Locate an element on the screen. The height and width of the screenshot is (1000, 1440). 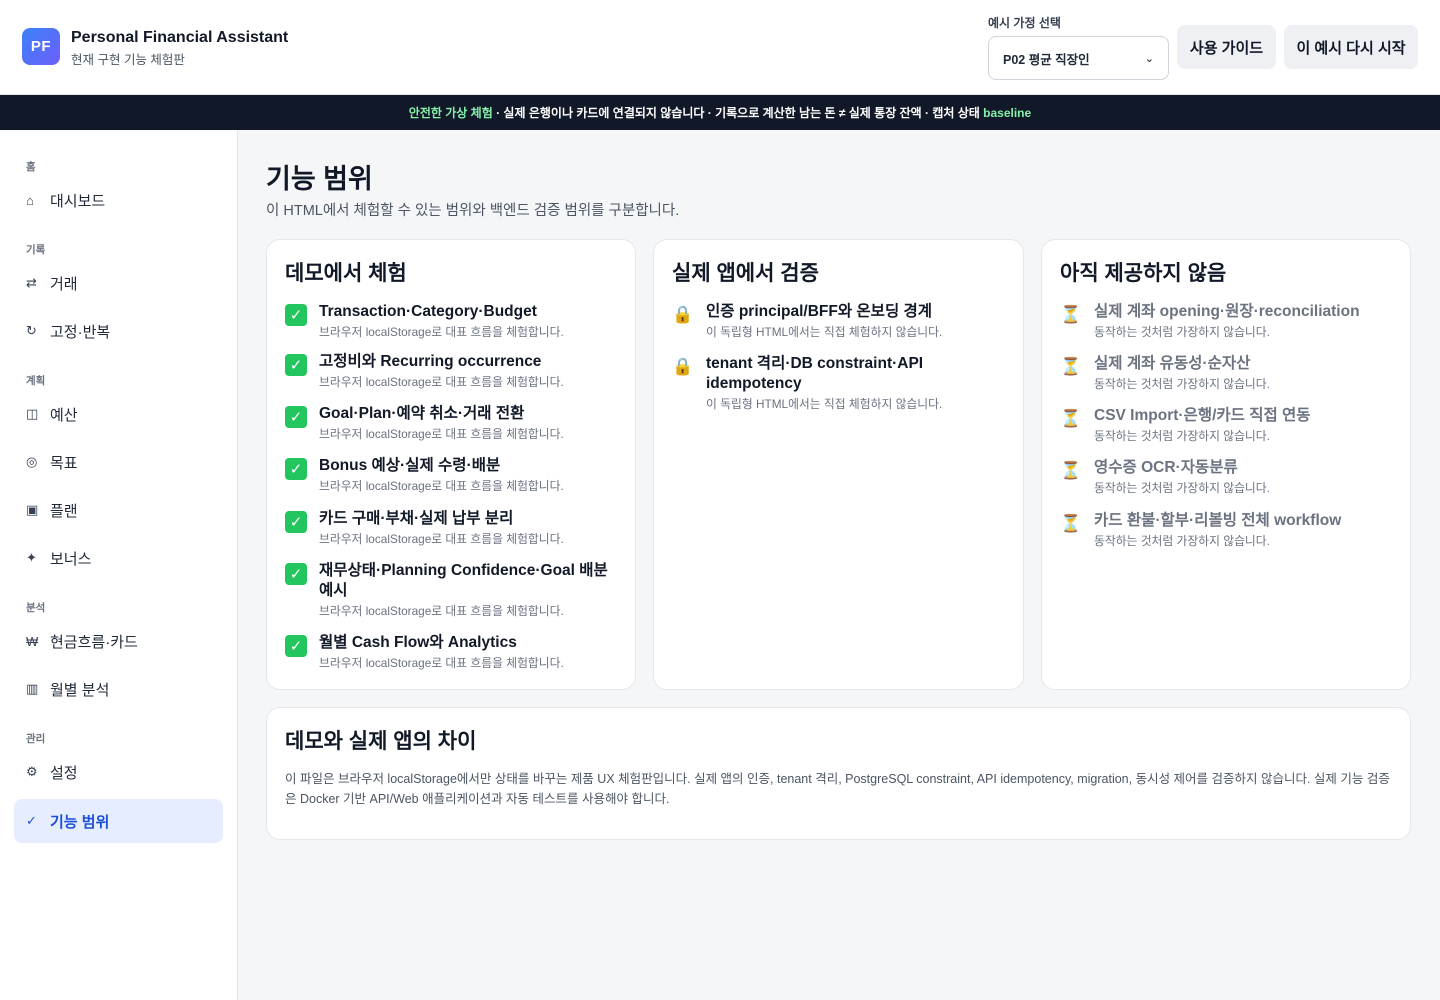
sidebar-item-label: 기능 범위 is located at coordinates (80, 822).